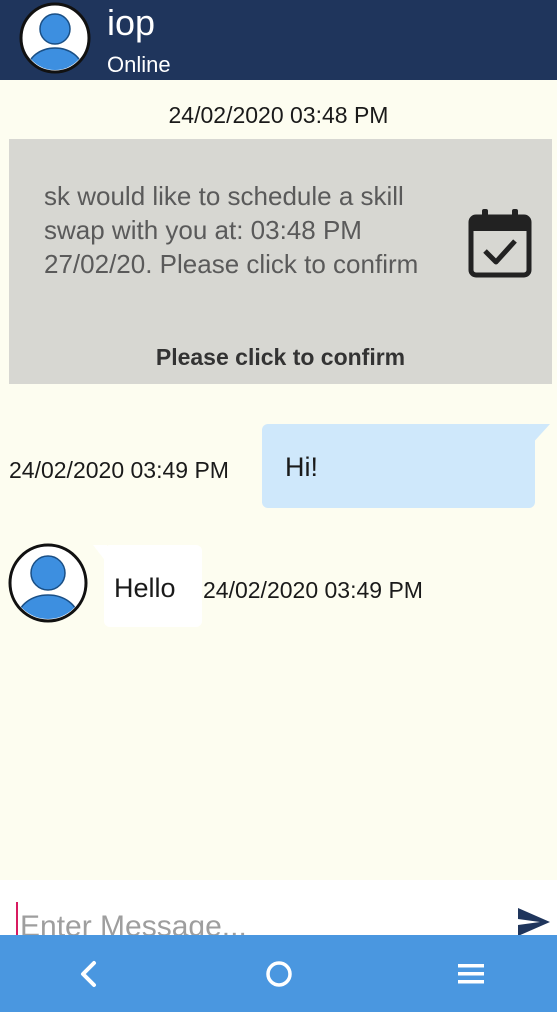 This screenshot has height=1012, width=557. What do you see at coordinates (500, 243) in the screenshot?
I see `calendar-check-icon` at bounding box center [500, 243].